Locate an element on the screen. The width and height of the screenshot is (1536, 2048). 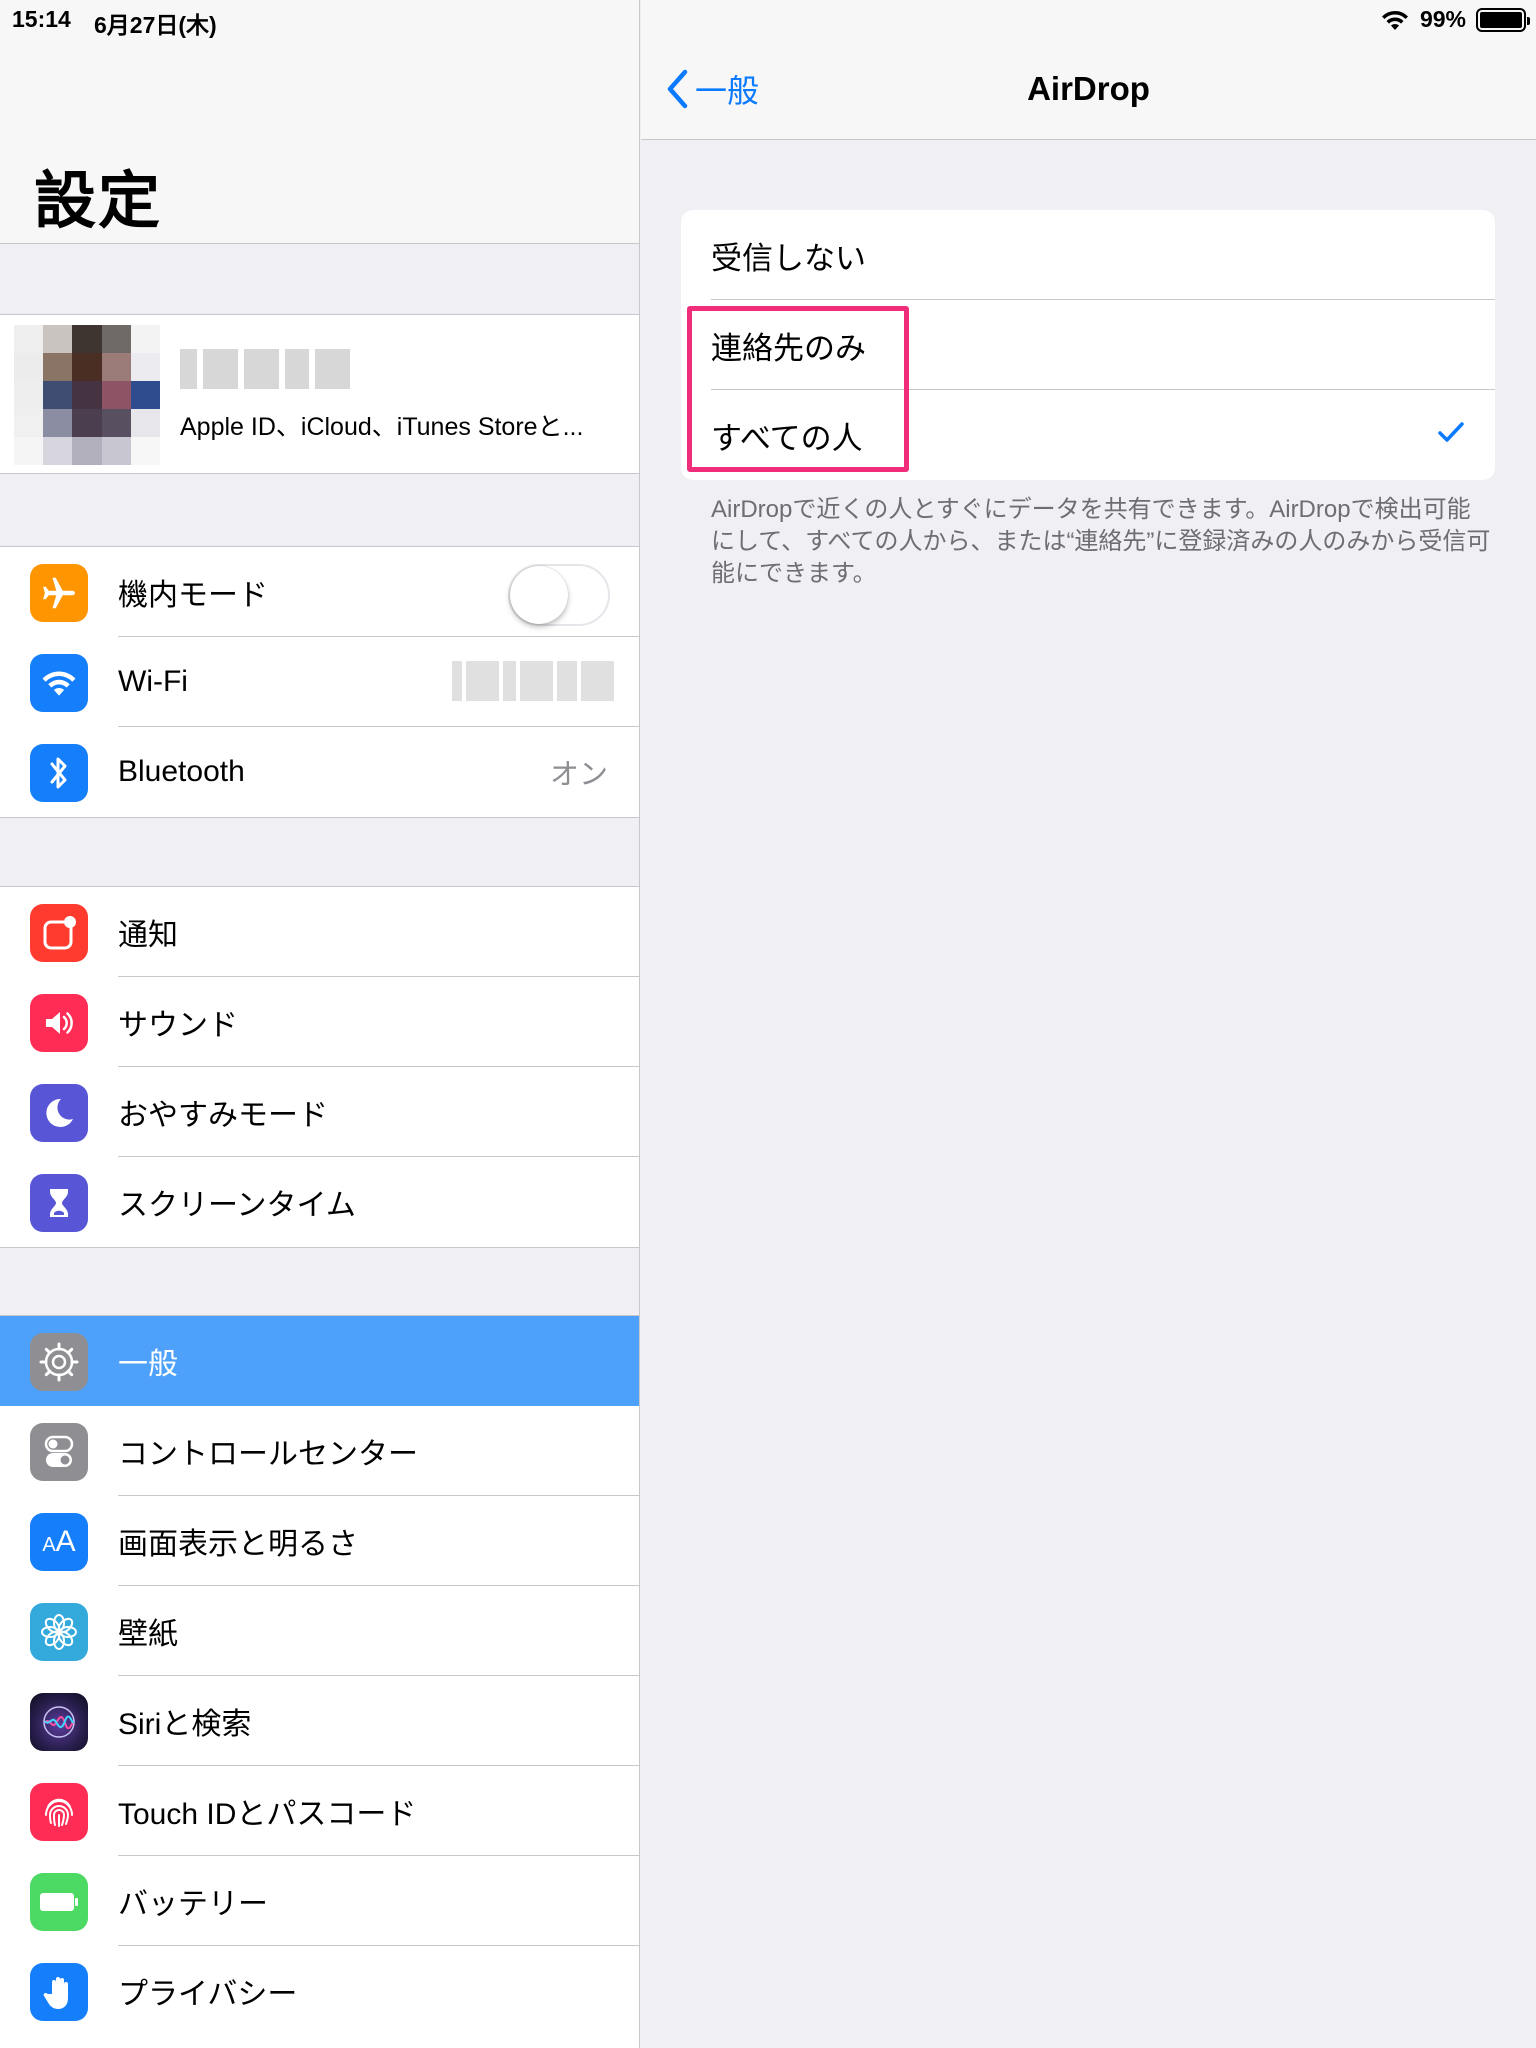
sidebar-item-sounds: サウンド is located at coordinates (319, 1022).